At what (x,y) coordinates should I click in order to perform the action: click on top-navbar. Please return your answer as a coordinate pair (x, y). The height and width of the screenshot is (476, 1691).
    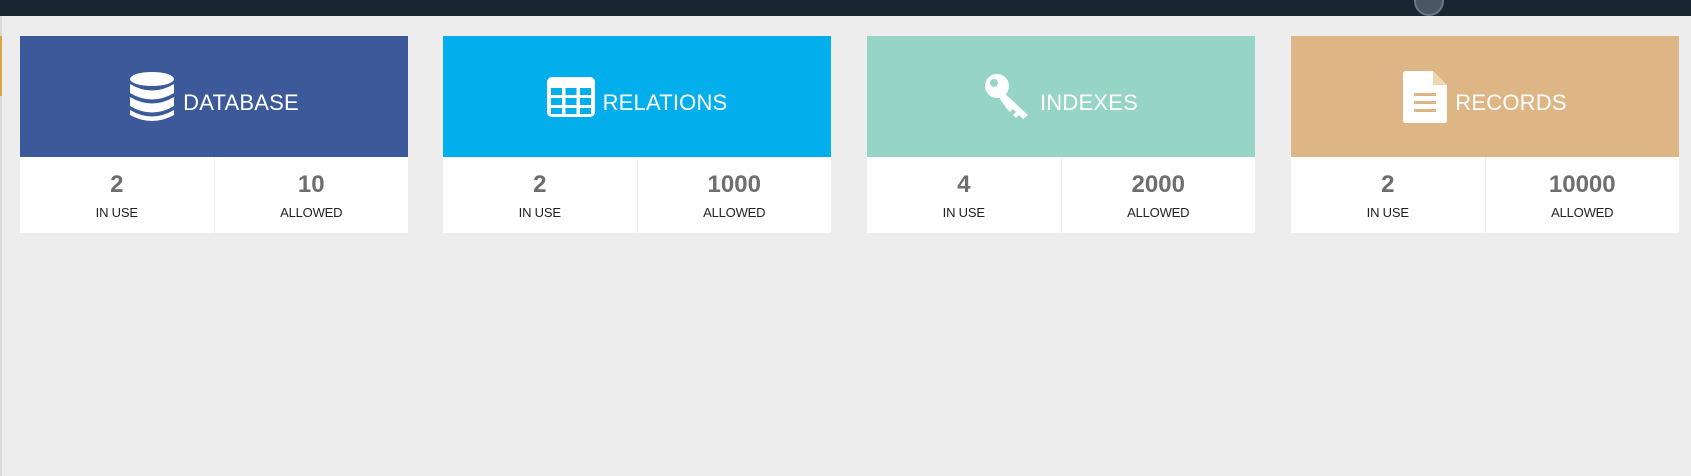
    Looking at the image, I should click on (845, 8).